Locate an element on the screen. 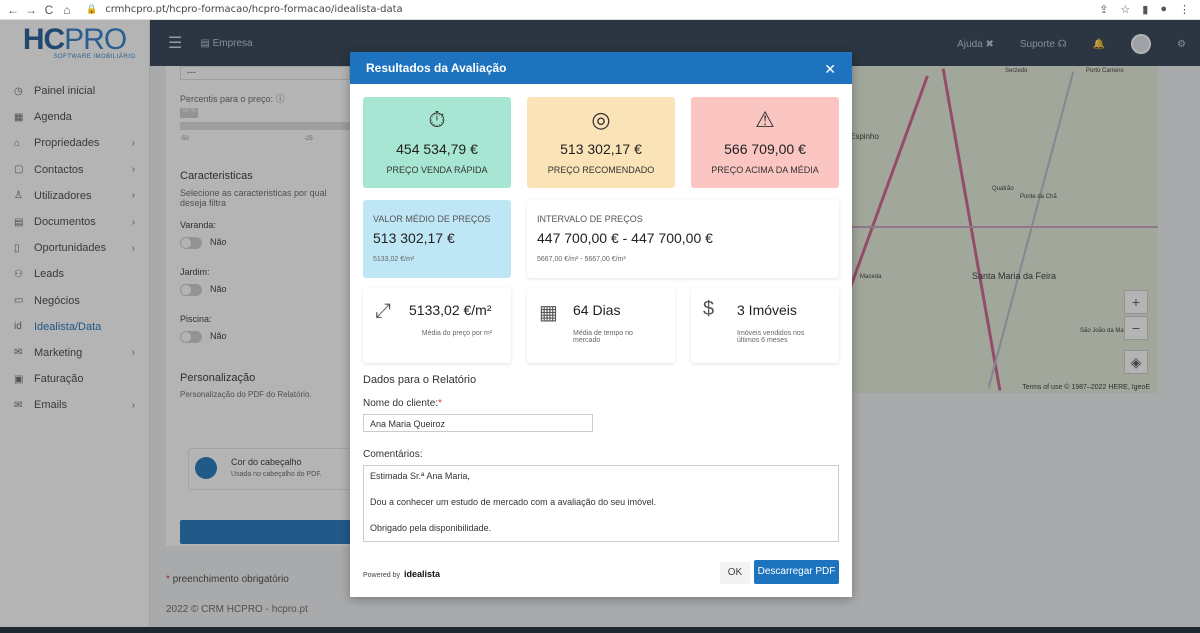  tile-above-average-label: PREÇO ACIMA DA MÉDIA is located at coordinates (765, 170).